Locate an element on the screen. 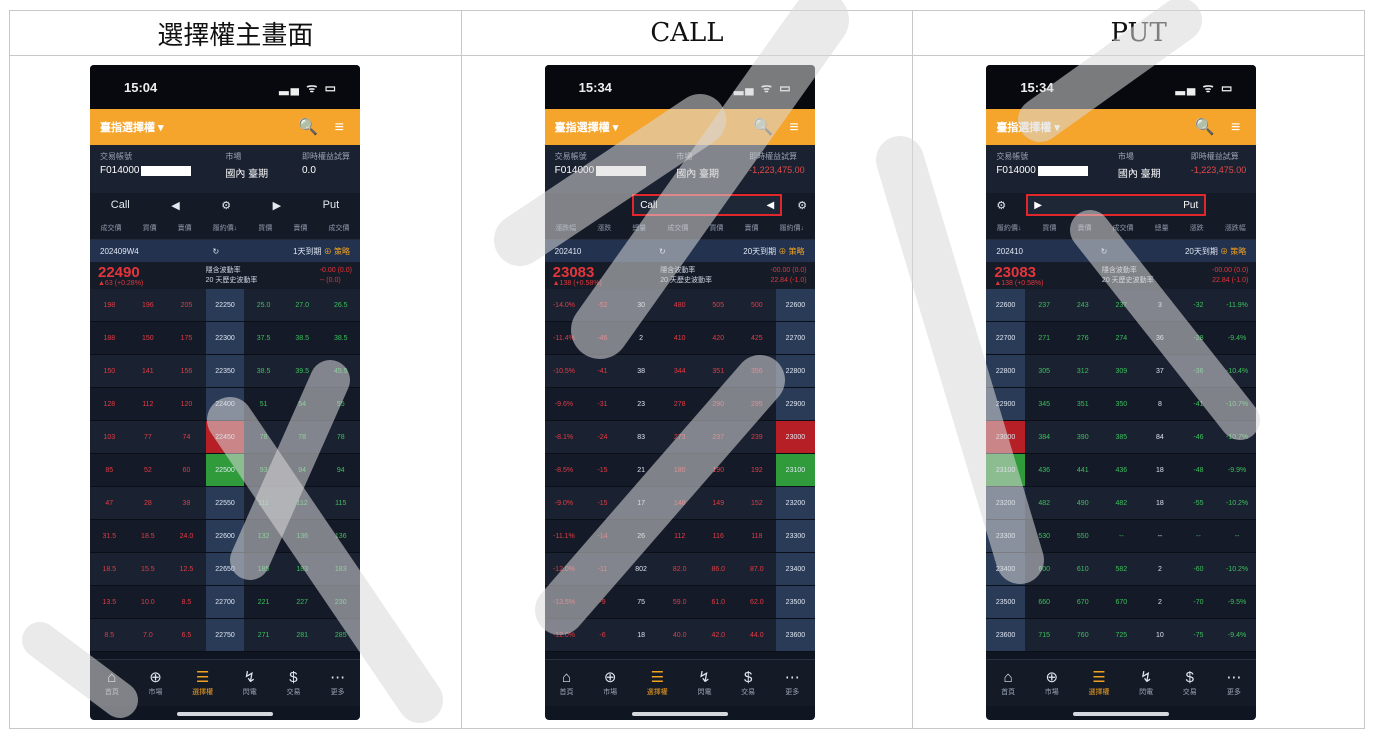 The width and height of the screenshot is (1373, 729). column-header: 履約價↓ is located at coordinates (225, 228).